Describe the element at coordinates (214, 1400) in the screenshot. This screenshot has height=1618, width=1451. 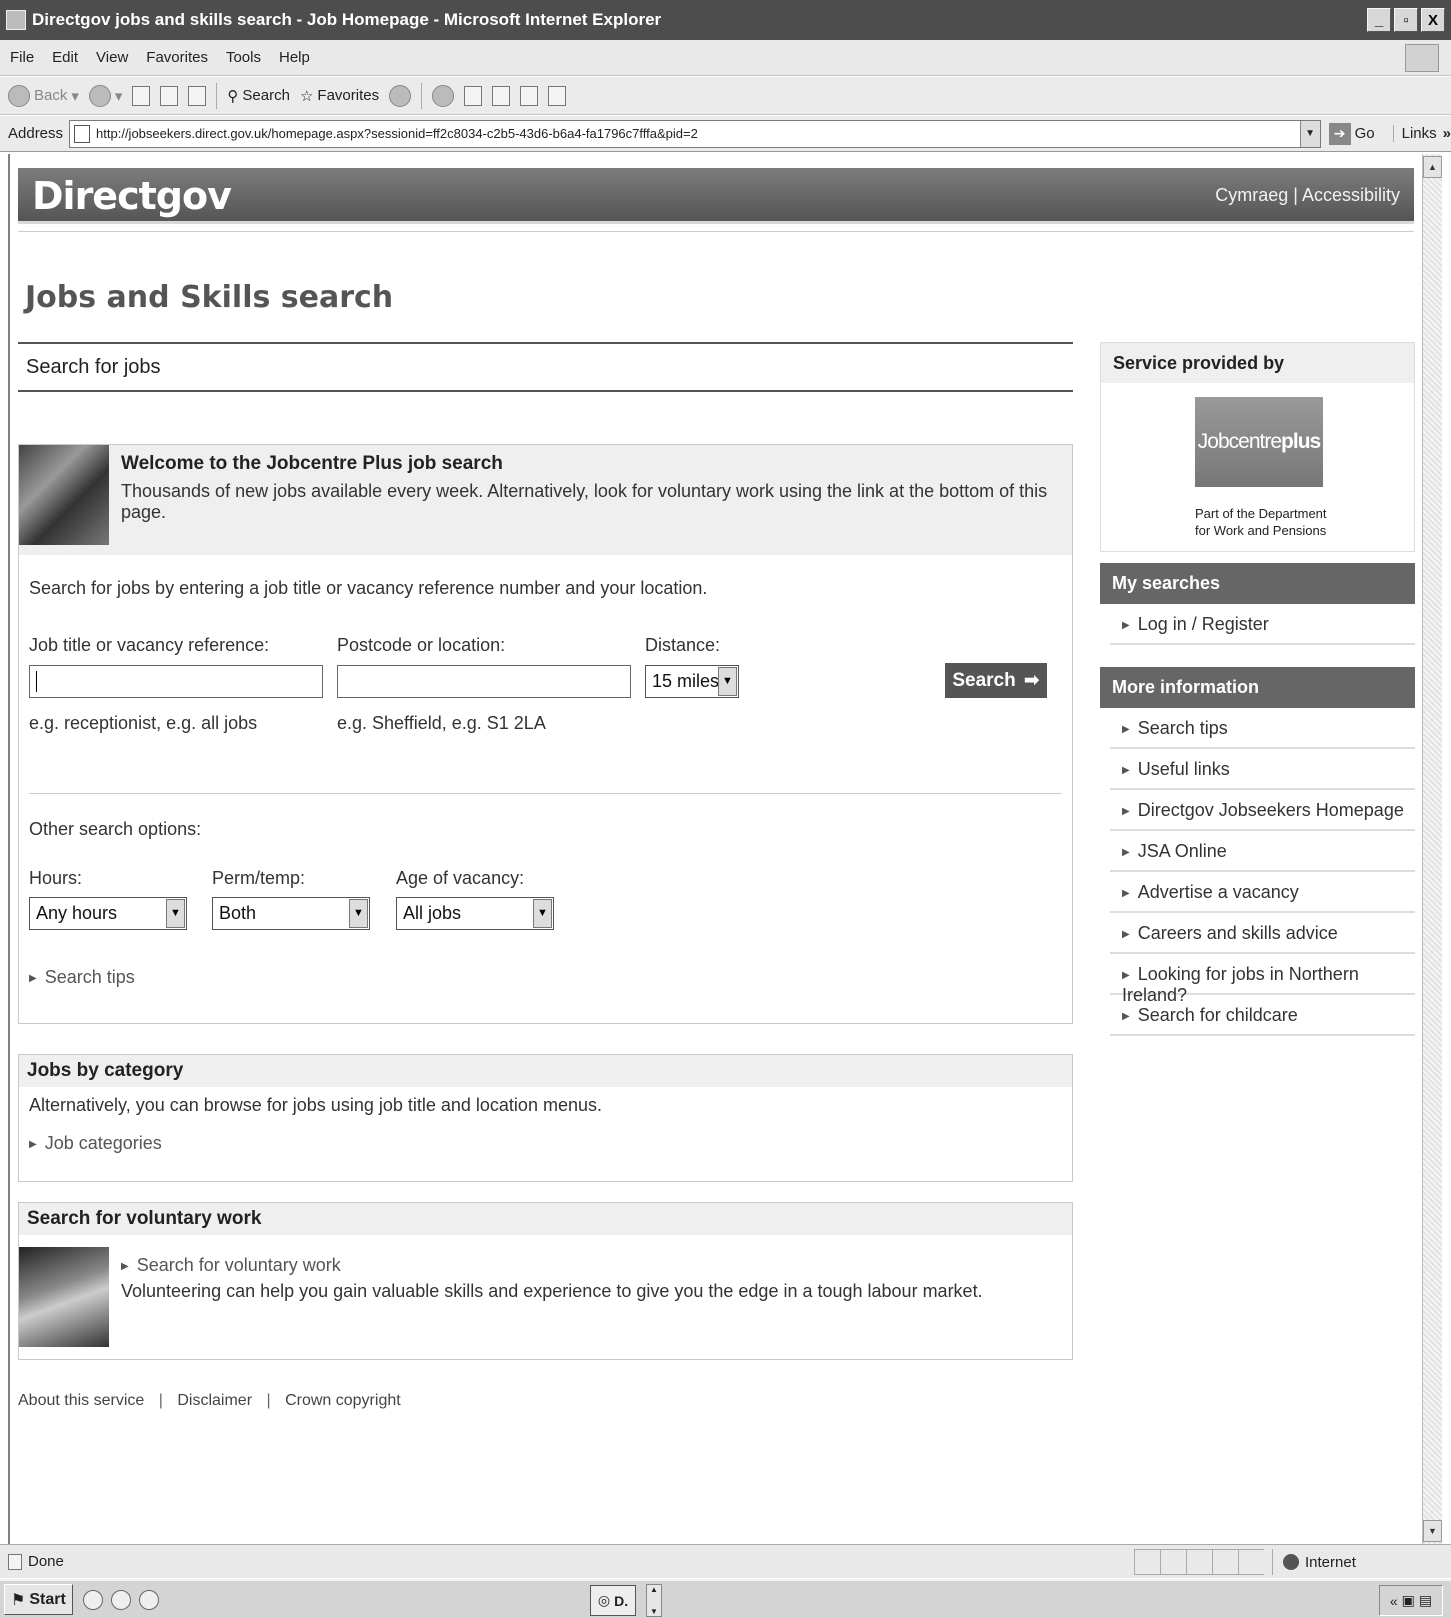
I see `disclaimer-link: Disclaimer` at that location.